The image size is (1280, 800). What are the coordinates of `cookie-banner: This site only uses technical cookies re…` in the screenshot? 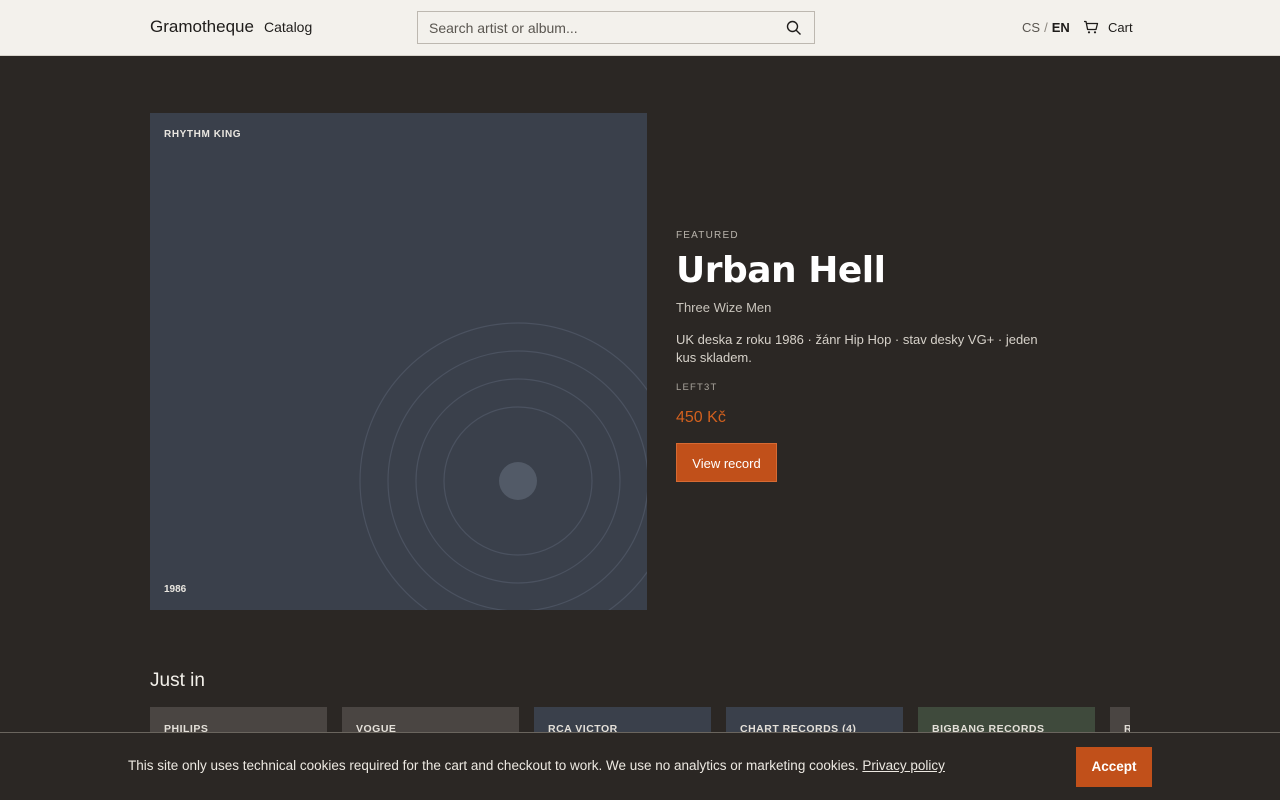 It's located at (640, 766).